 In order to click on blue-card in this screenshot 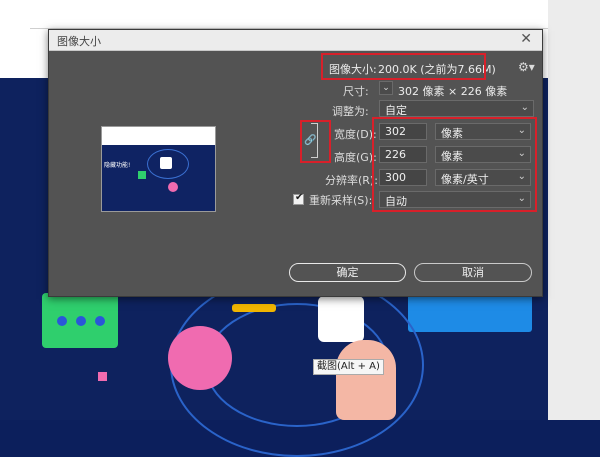, I will do `click(470, 313)`.